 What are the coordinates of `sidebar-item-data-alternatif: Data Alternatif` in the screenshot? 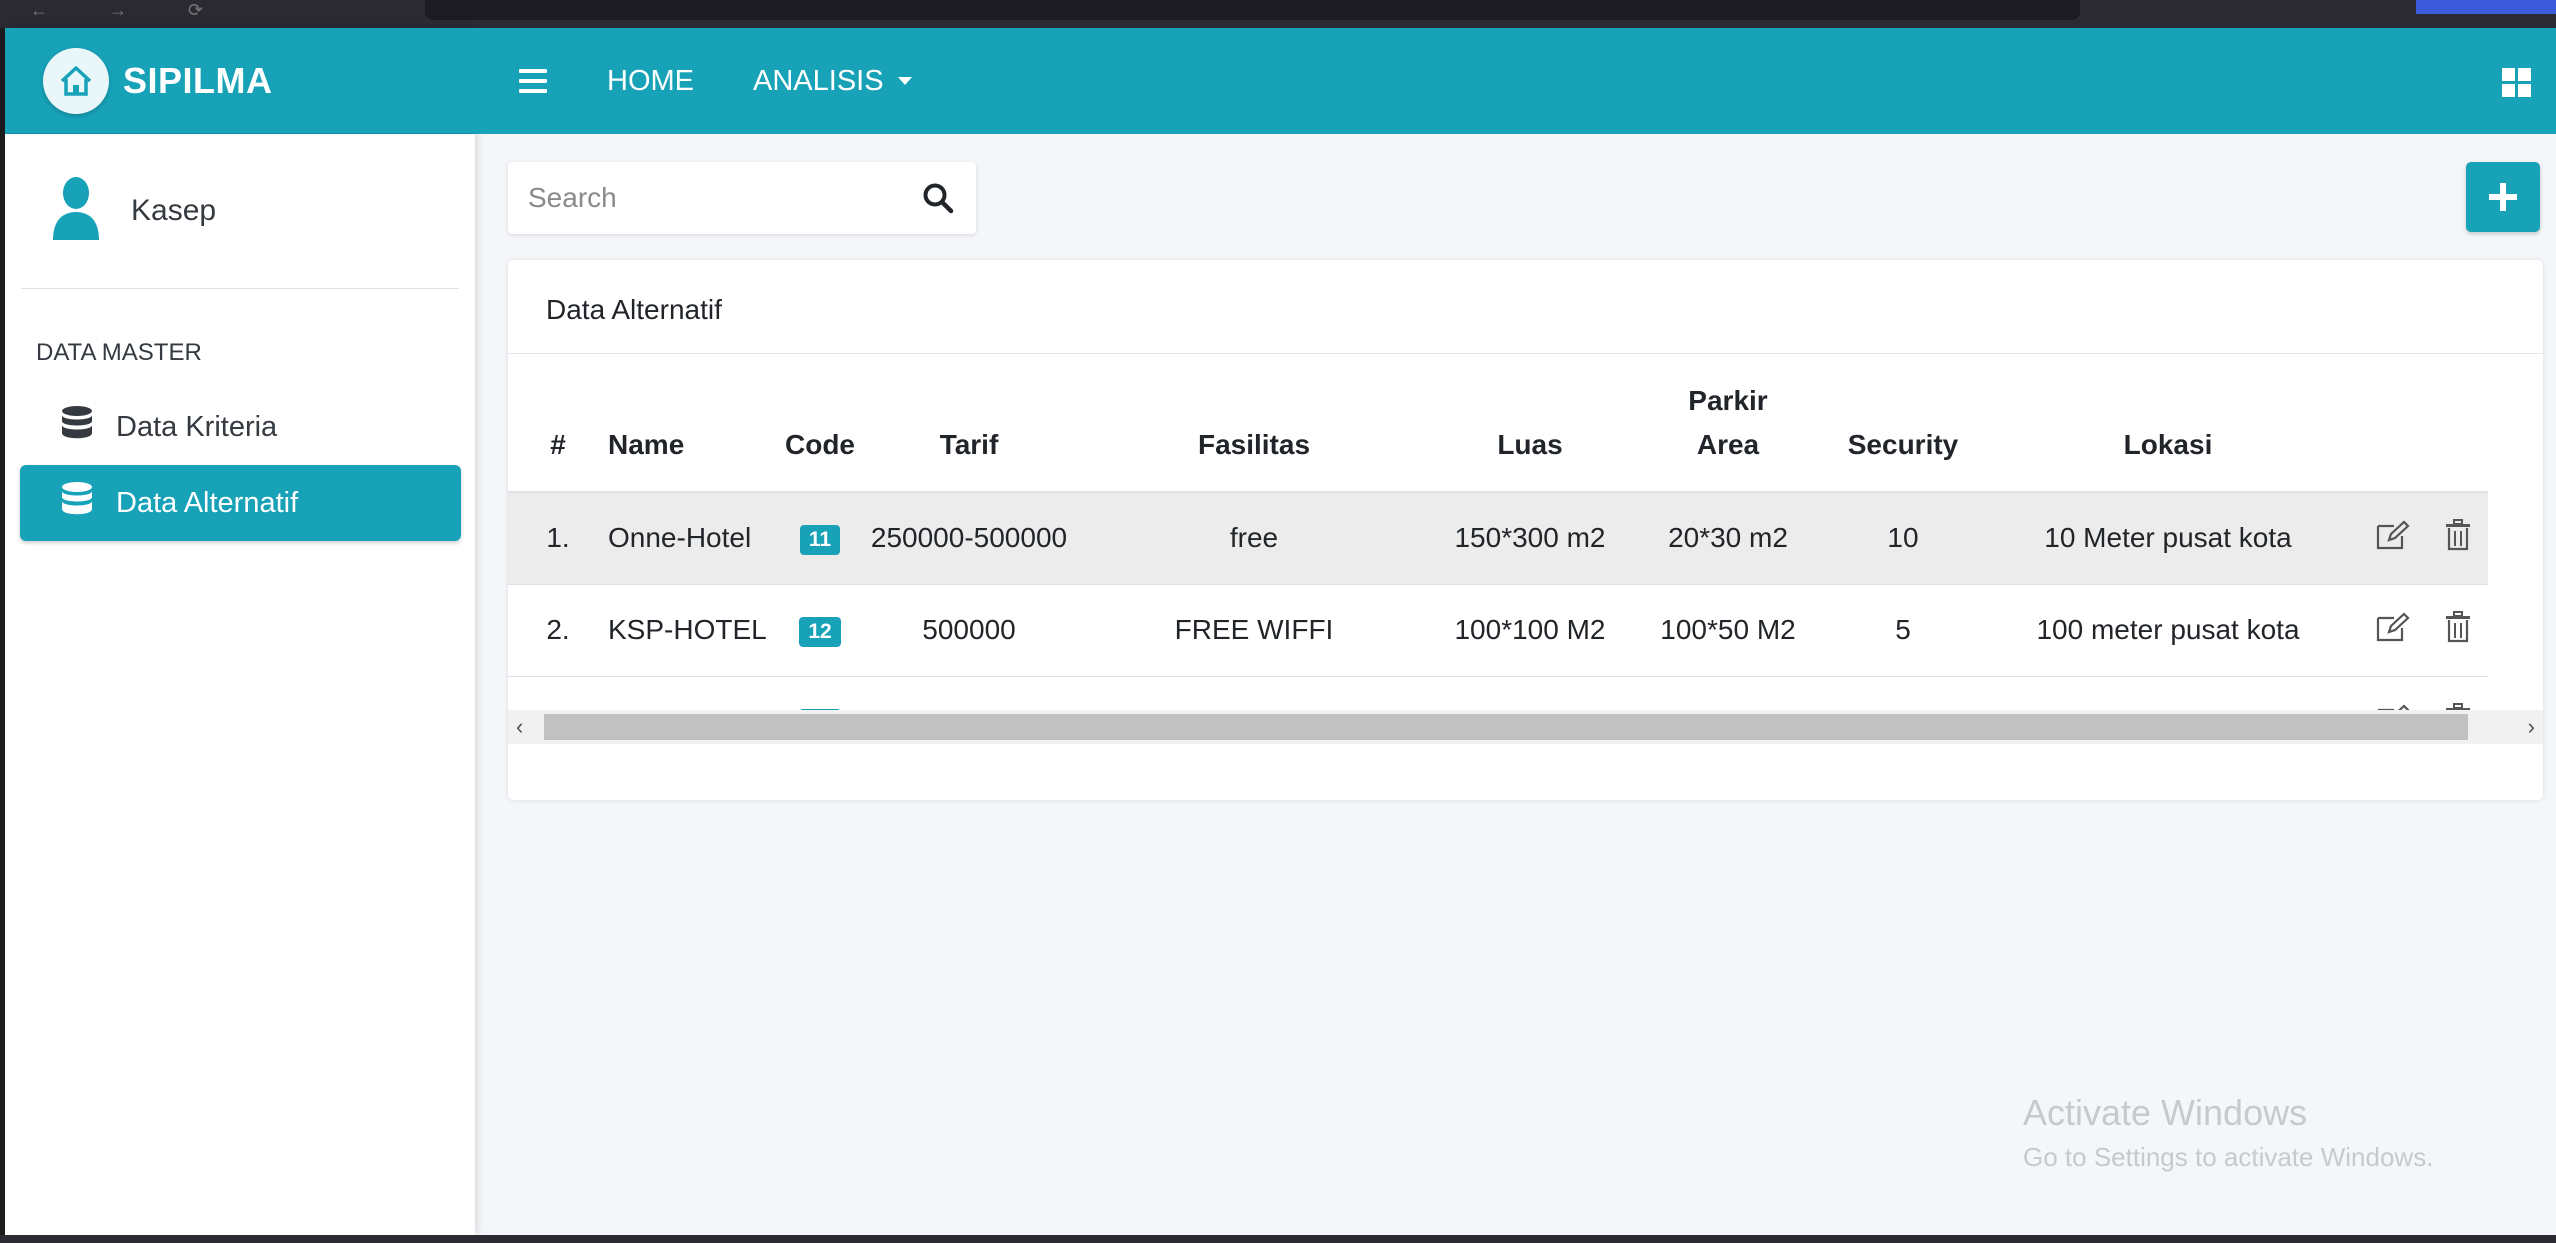 It's located at (240, 503).